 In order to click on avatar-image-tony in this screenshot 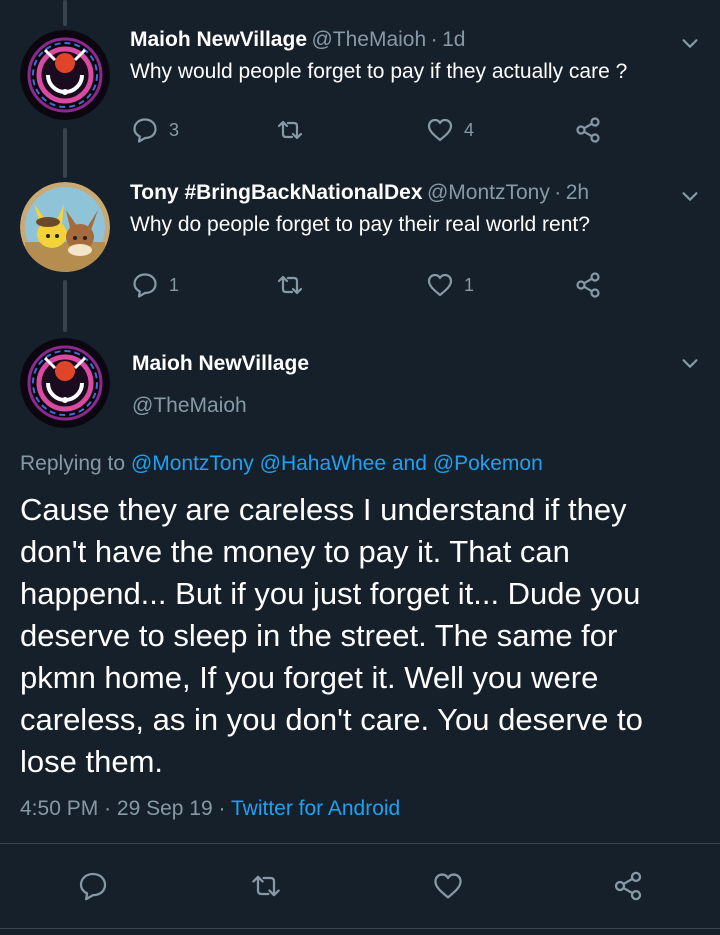, I will do `click(65, 227)`.